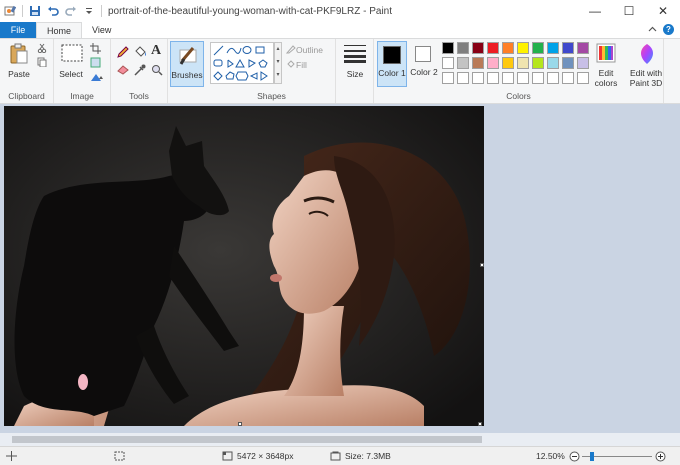  I want to click on zoom-slider-thumb, so click(592, 456).